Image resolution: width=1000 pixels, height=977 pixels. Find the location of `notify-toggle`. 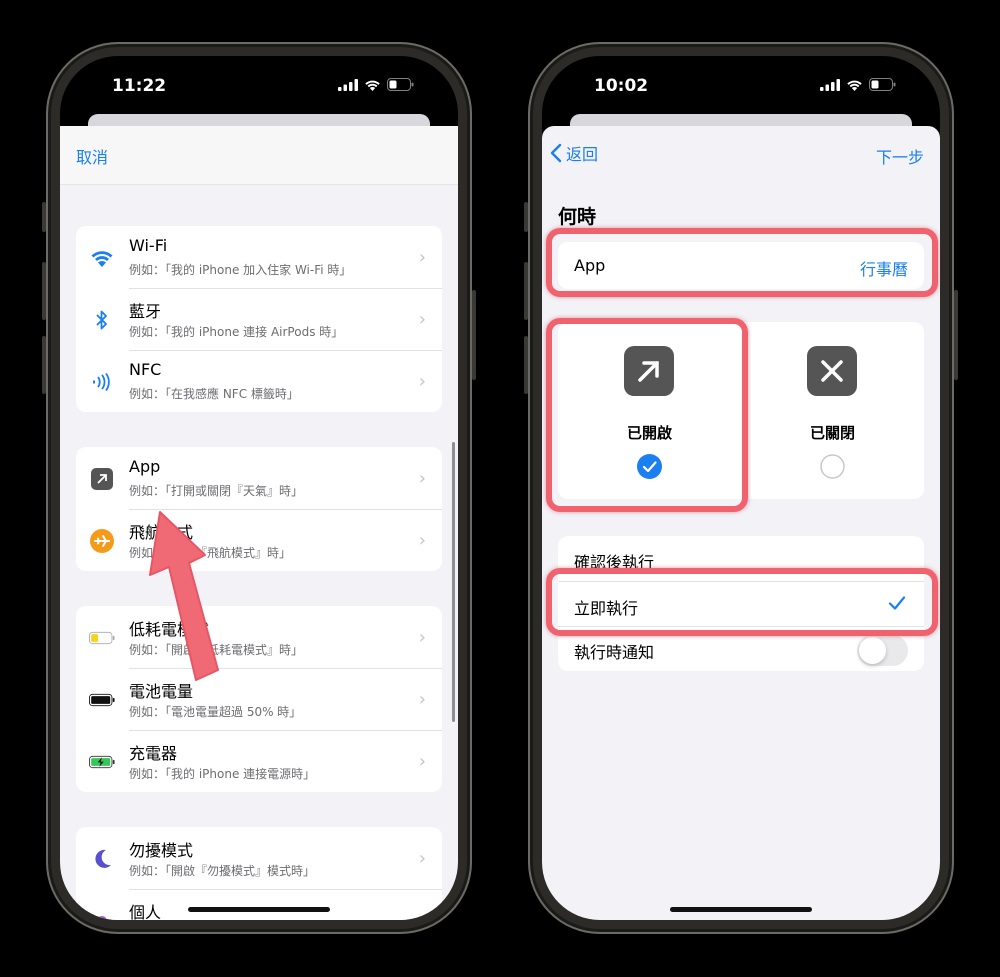

notify-toggle is located at coordinates (882, 650).